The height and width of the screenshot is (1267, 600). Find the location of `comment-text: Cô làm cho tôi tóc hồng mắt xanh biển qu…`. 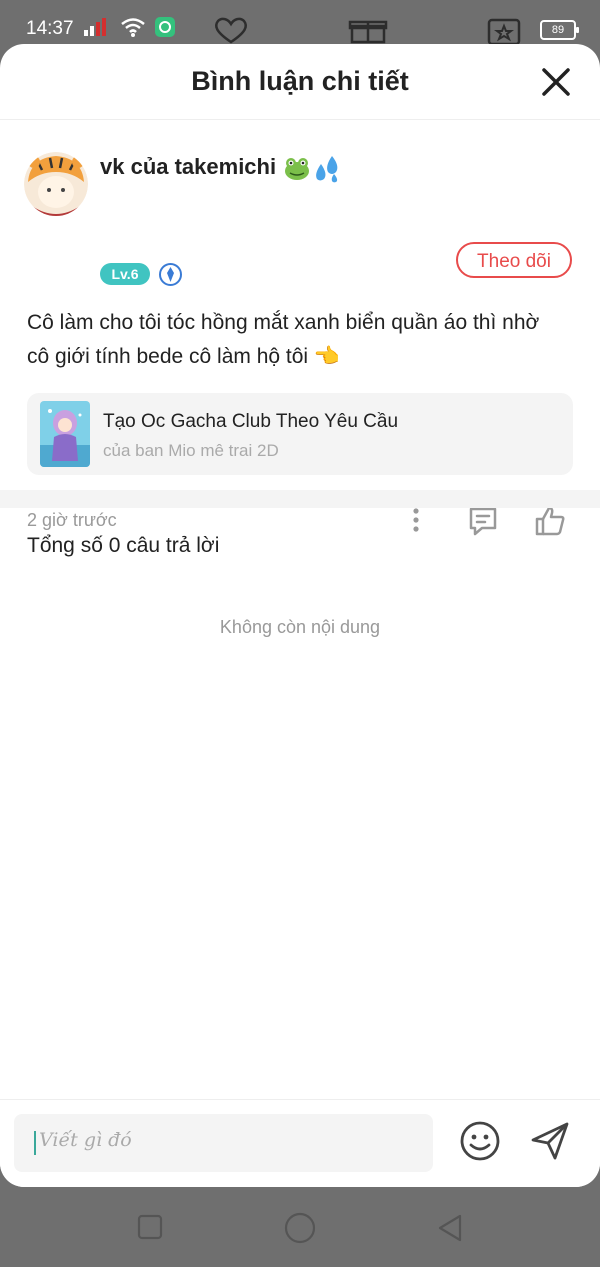

comment-text: Cô làm cho tôi tóc hồng mắt xanh biển qu… is located at coordinates (283, 339).